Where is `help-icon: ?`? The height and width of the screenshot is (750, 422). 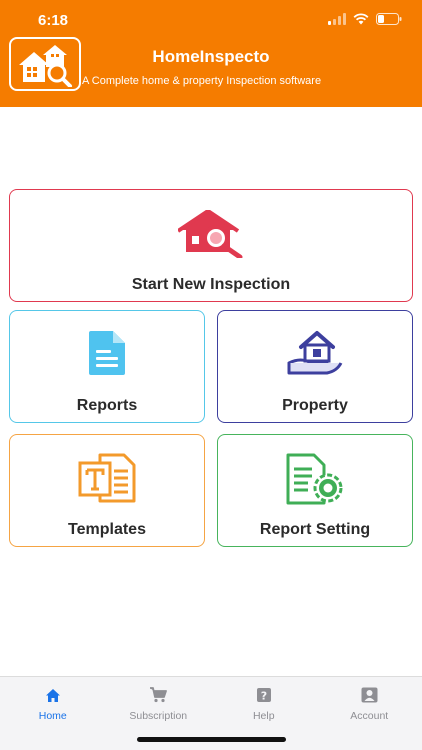 help-icon: ? is located at coordinates (264, 695).